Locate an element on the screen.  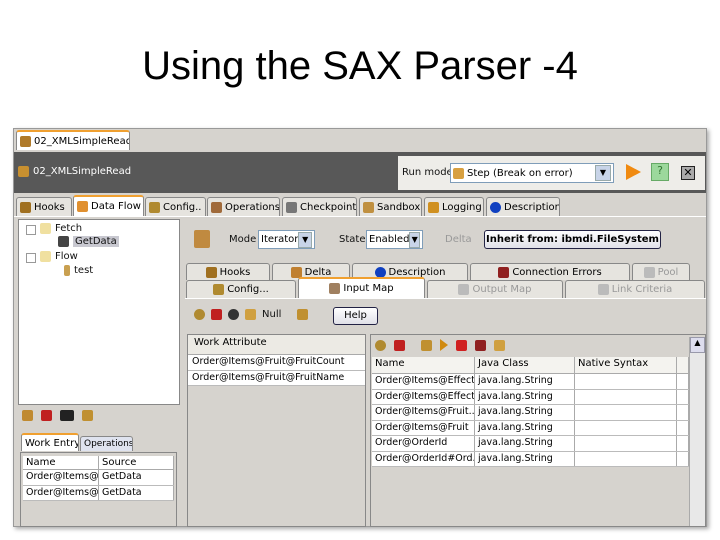
left-toolbar is located at coordinates (57, 415).